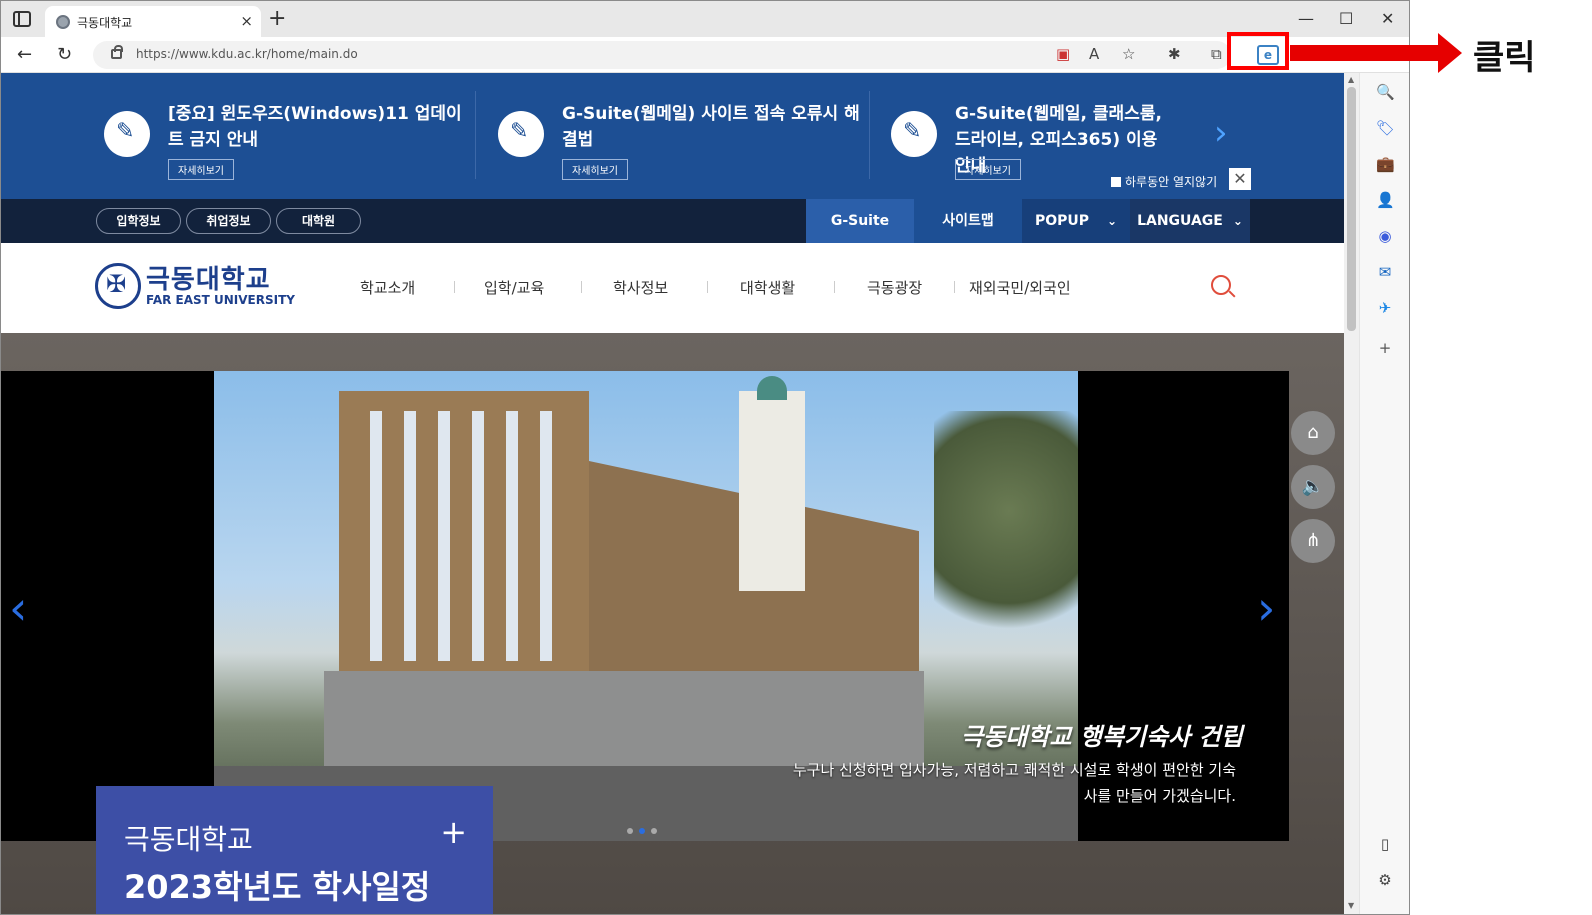 This screenshot has width=1592, height=915. What do you see at coordinates (247, 54) in the screenshot?
I see `url-text: https://www.kdu.ac.kr/home/main.do` at bounding box center [247, 54].